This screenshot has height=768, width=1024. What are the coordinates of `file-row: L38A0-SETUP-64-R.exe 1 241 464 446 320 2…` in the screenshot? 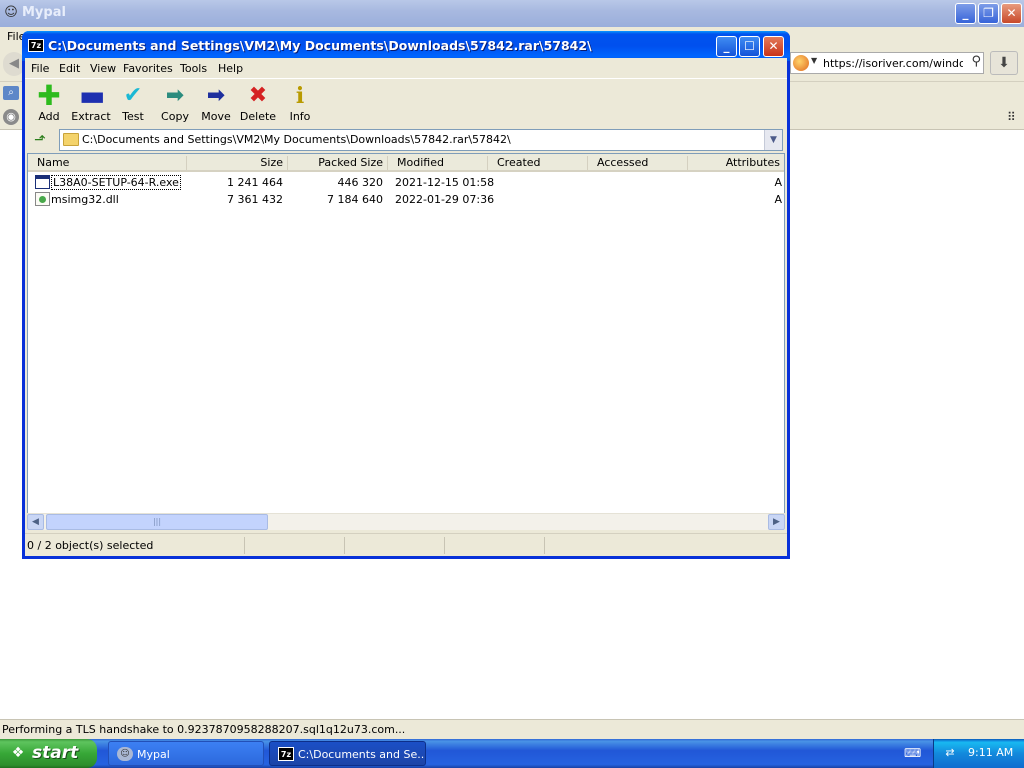 It's located at (406, 182).